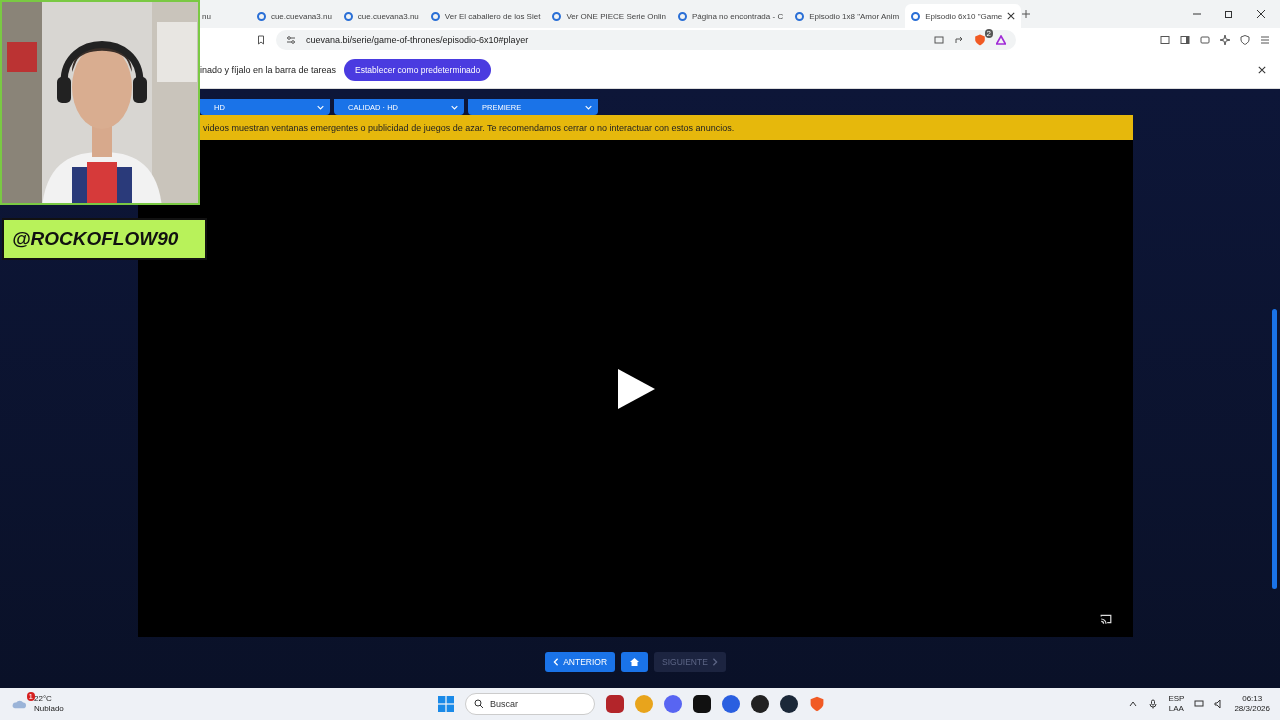 This screenshot has height=720, width=1280. I want to click on clock-date: 28/3/2026, so click(1252, 709).